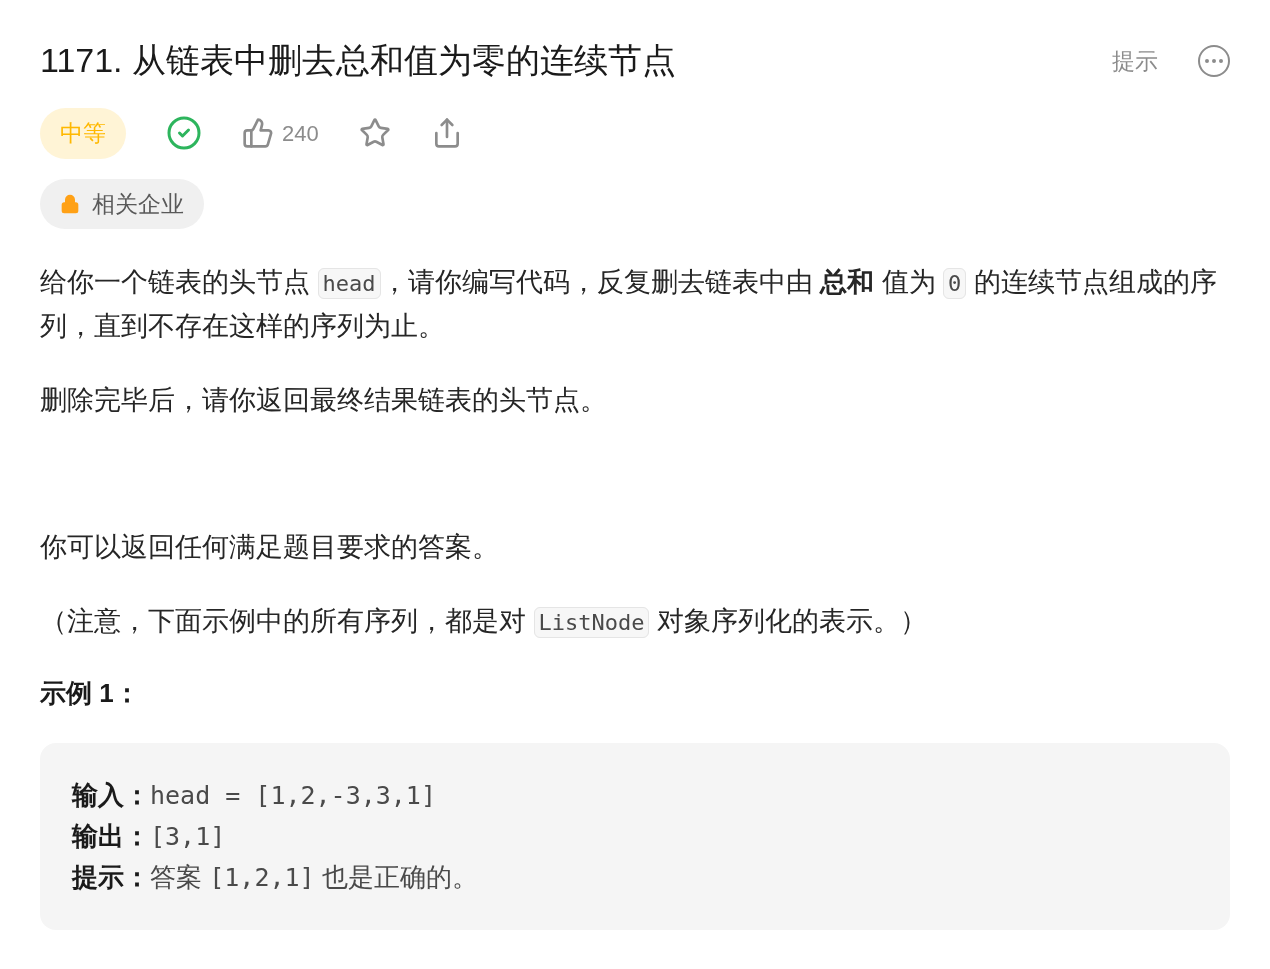  Describe the element at coordinates (70, 203) in the screenshot. I see `lock-icon` at that location.